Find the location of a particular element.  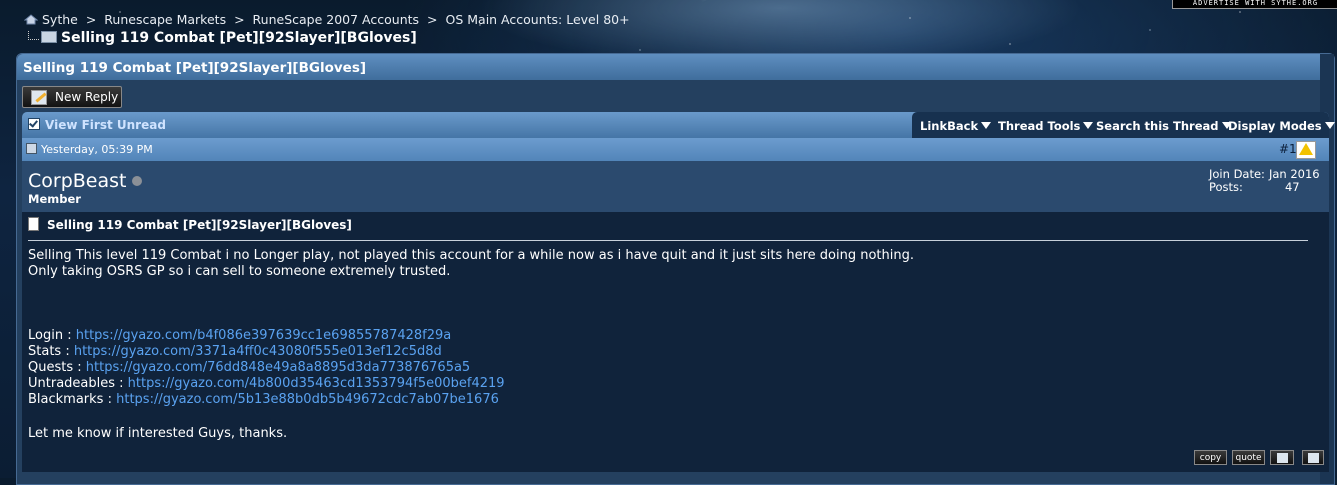

folder-icon is located at coordinates (49, 37).